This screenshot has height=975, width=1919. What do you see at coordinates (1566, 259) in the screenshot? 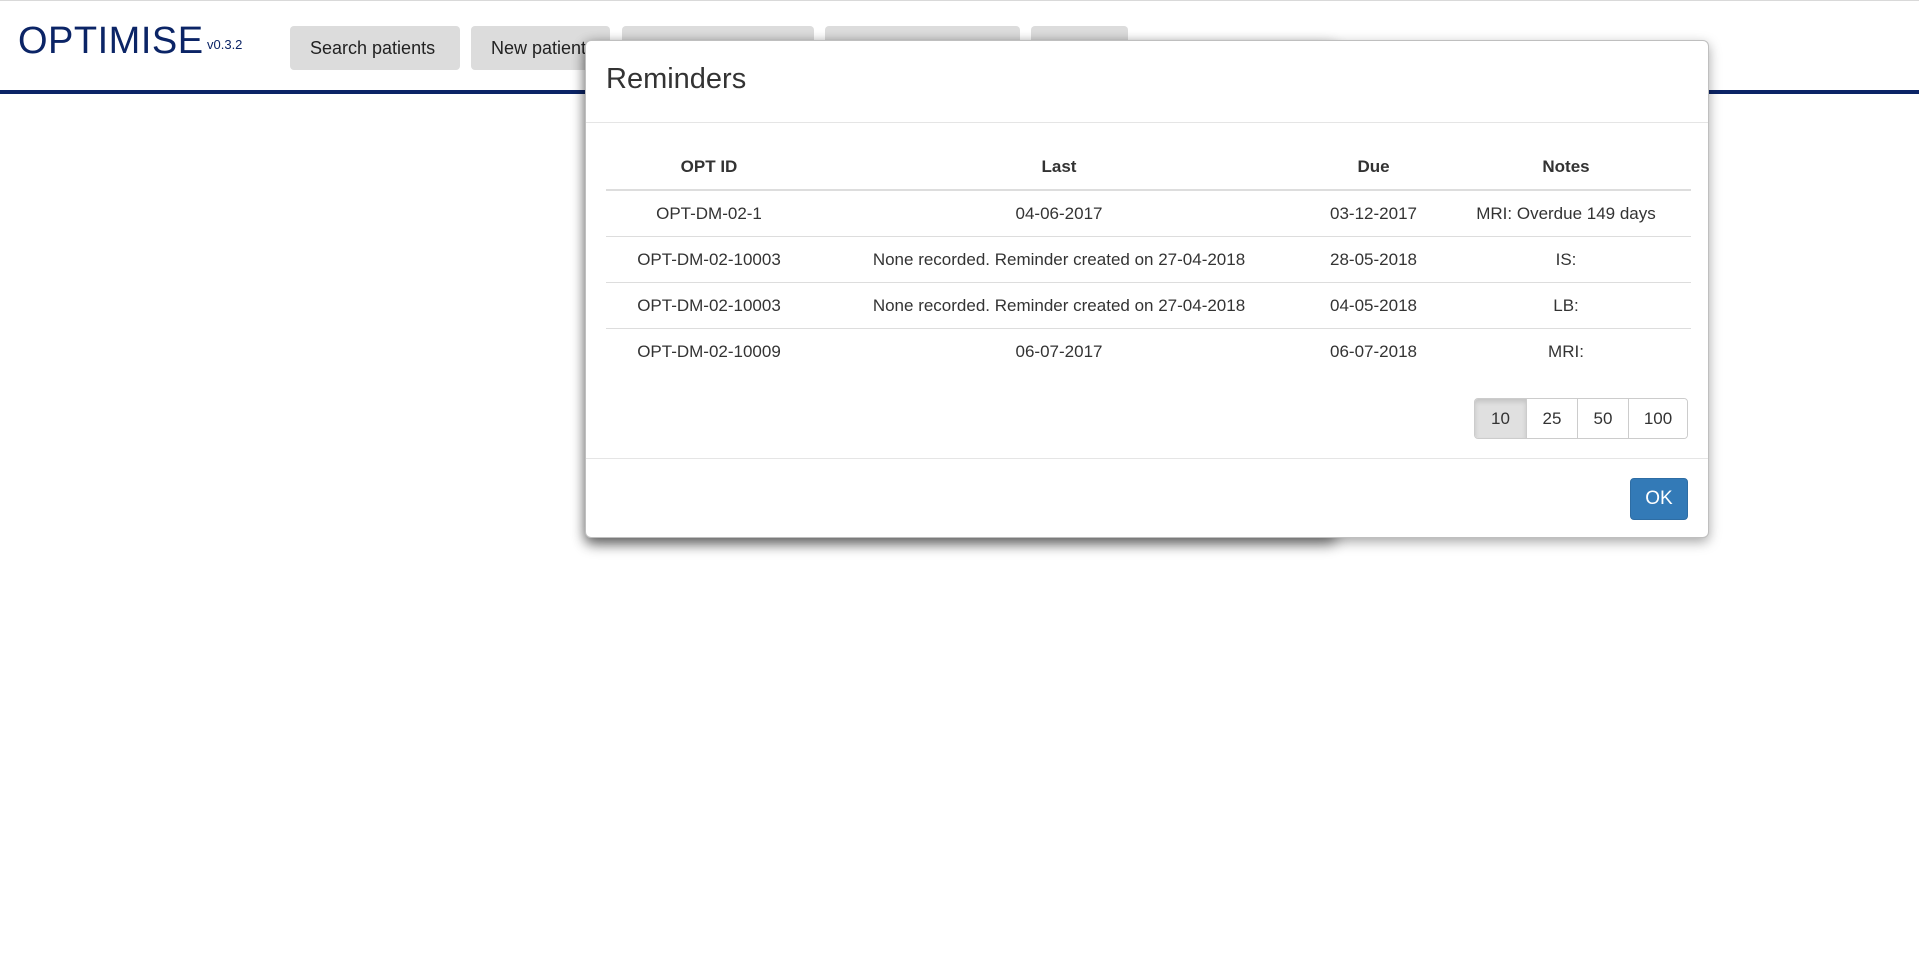
I see `cell-notes: IS:` at bounding box center [1566, 259].